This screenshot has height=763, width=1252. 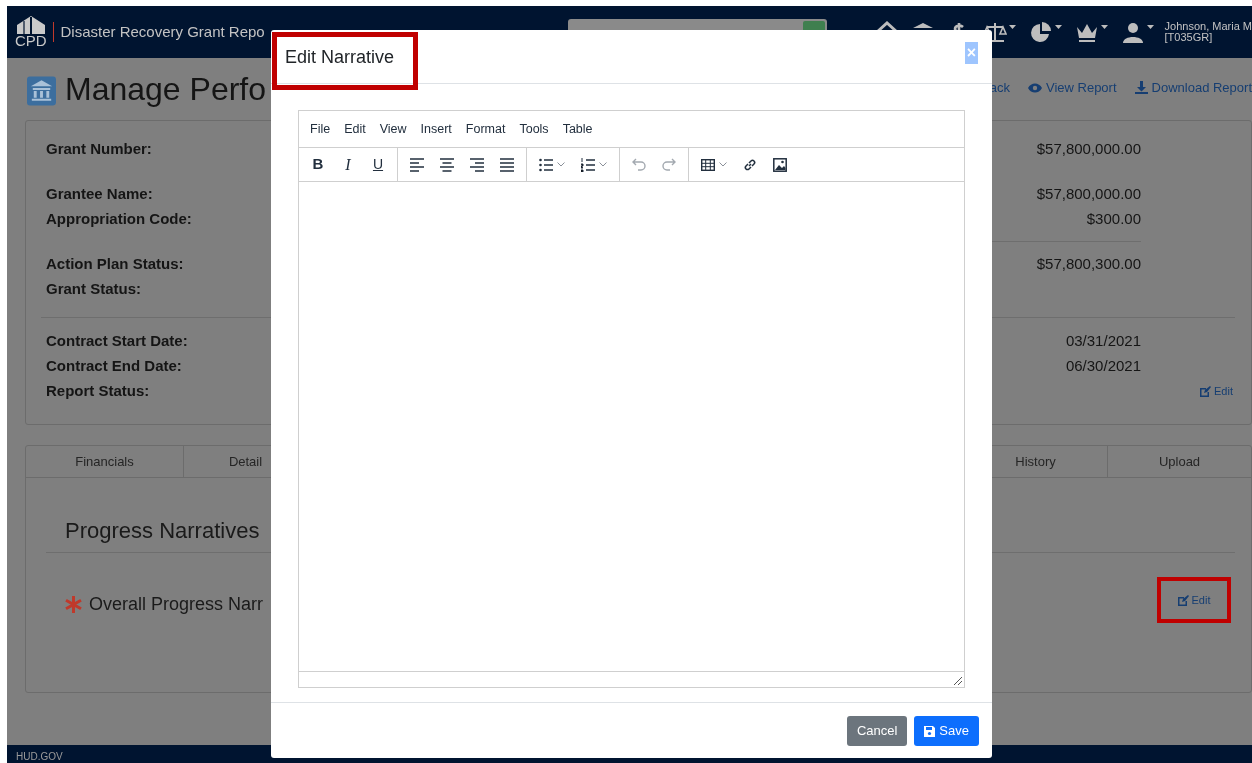 I want to click on menu-item: Table, so click(x=577, y=129).